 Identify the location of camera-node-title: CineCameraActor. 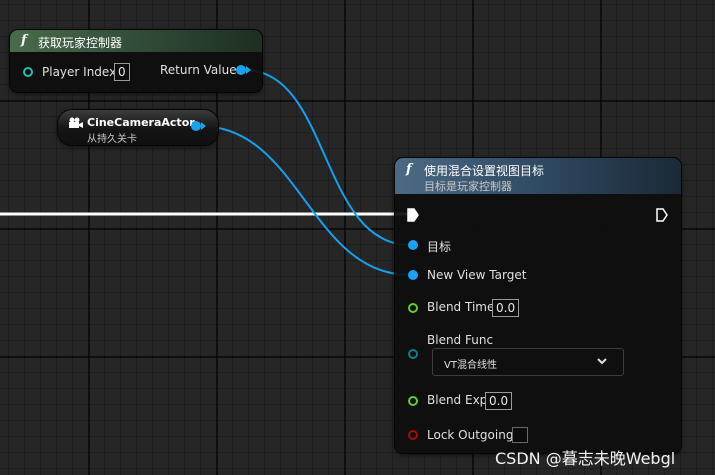
(141, 122).